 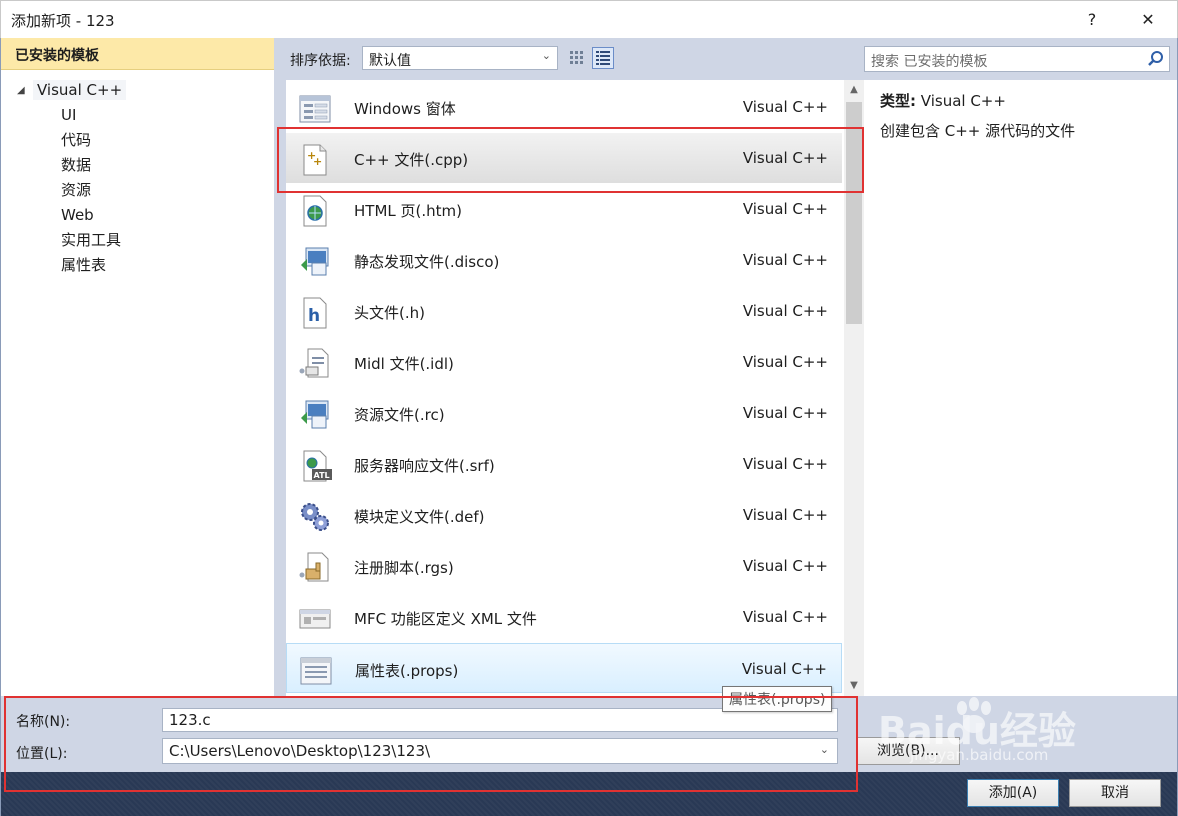 I want to click on grid-view-icon, so click(x=576, y=57).